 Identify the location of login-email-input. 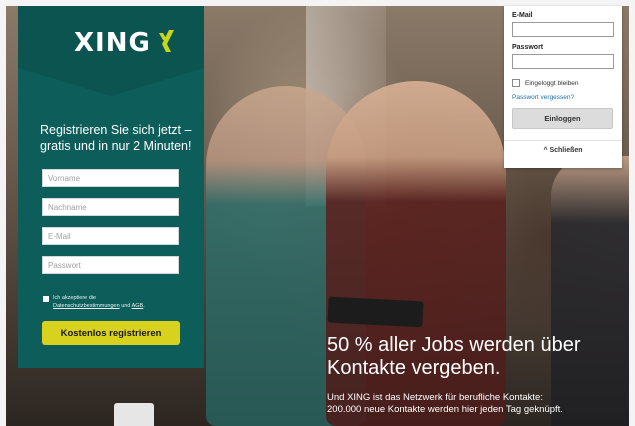
(563, 29).